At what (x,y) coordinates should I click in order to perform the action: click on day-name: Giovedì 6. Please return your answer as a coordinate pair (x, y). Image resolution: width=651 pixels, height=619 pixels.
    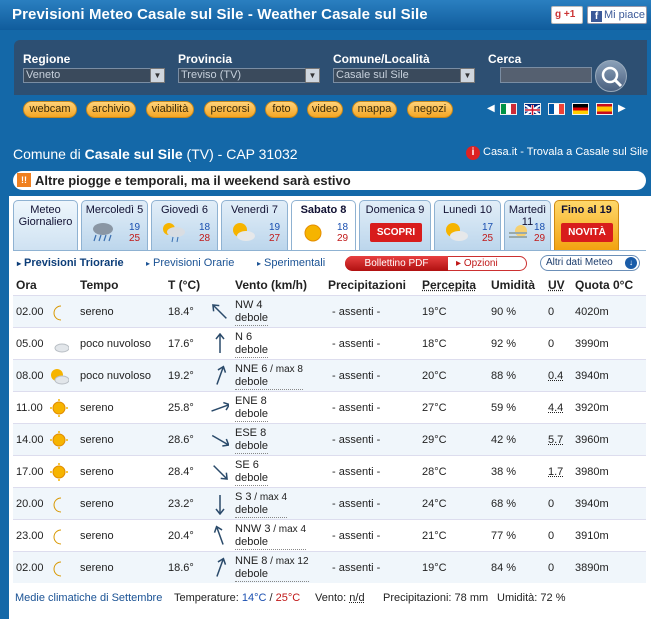
    Looking at the image, I should click on (184, 210).